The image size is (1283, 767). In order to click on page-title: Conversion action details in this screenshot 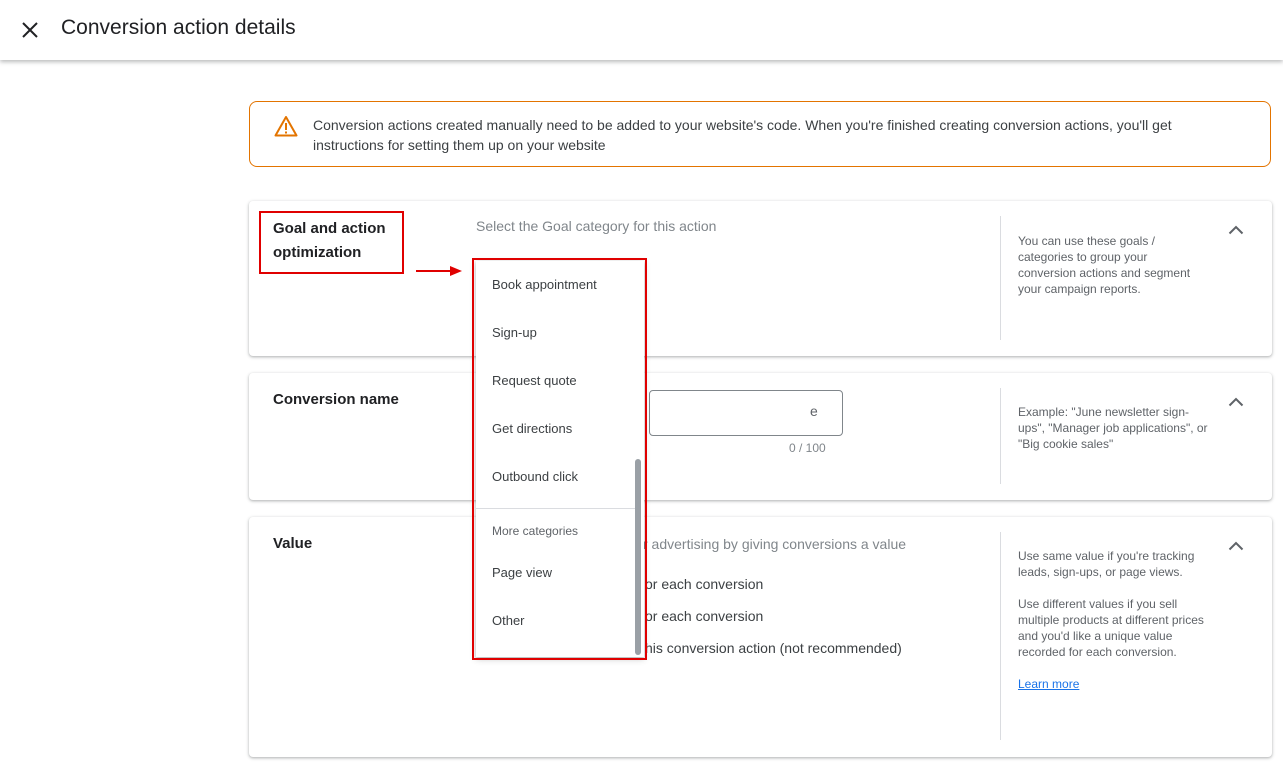, I will do `click(178, 27)`.